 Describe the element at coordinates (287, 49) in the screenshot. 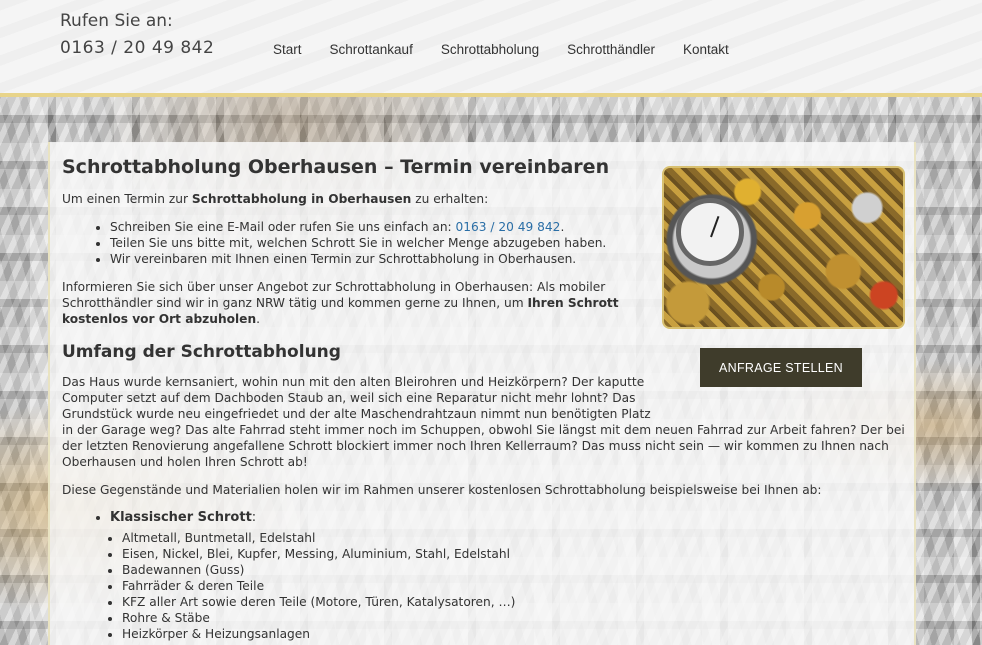

I see `nav-start: Start` at that location.